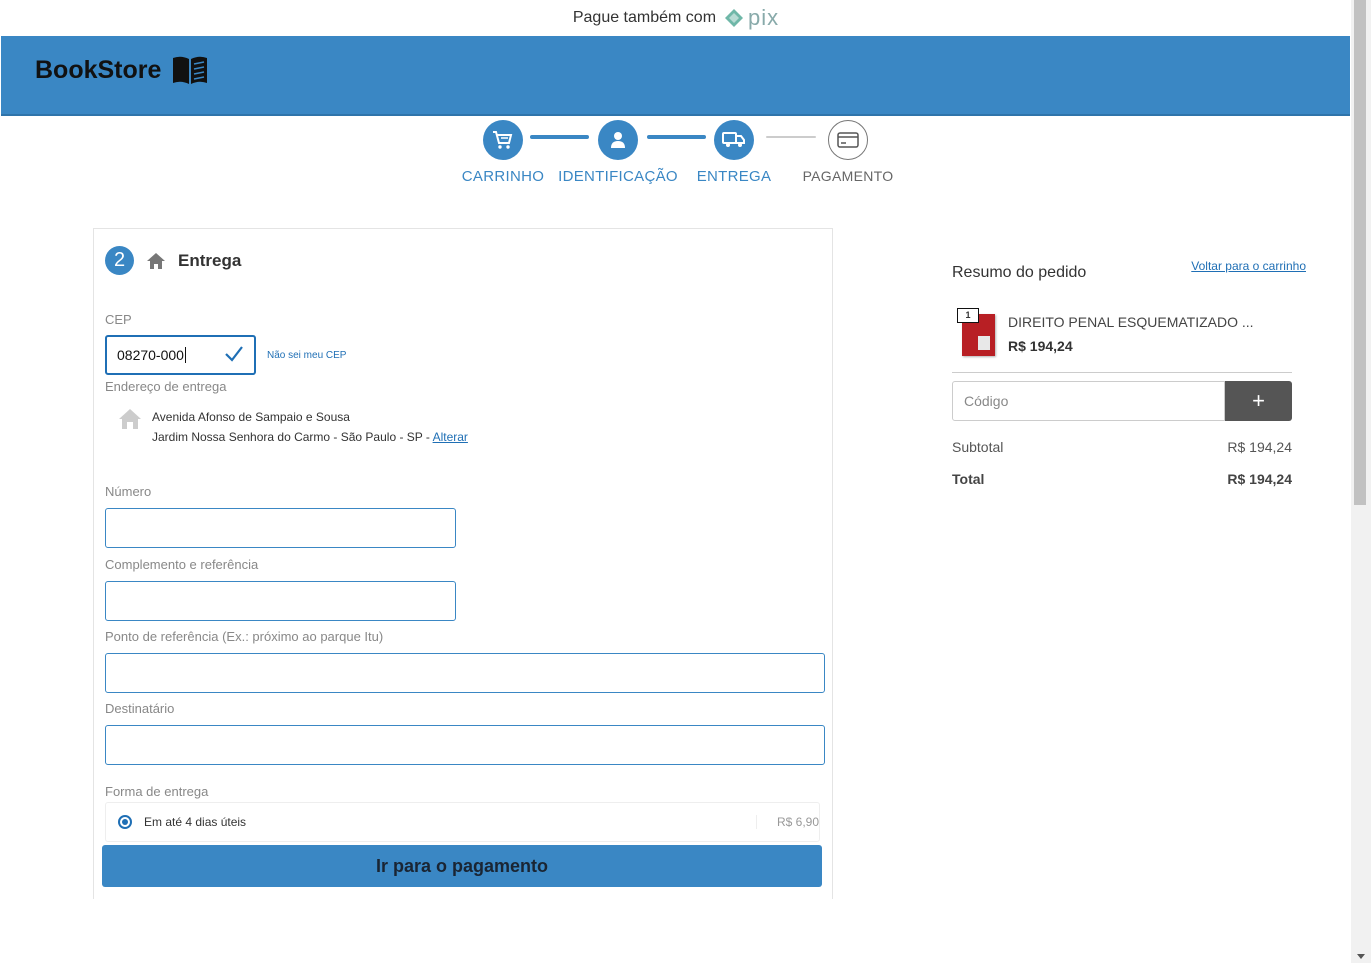 The width and height of the screenshot is (1371, 963). I want to click on change-address-link: Alterar, so click(450, 437).